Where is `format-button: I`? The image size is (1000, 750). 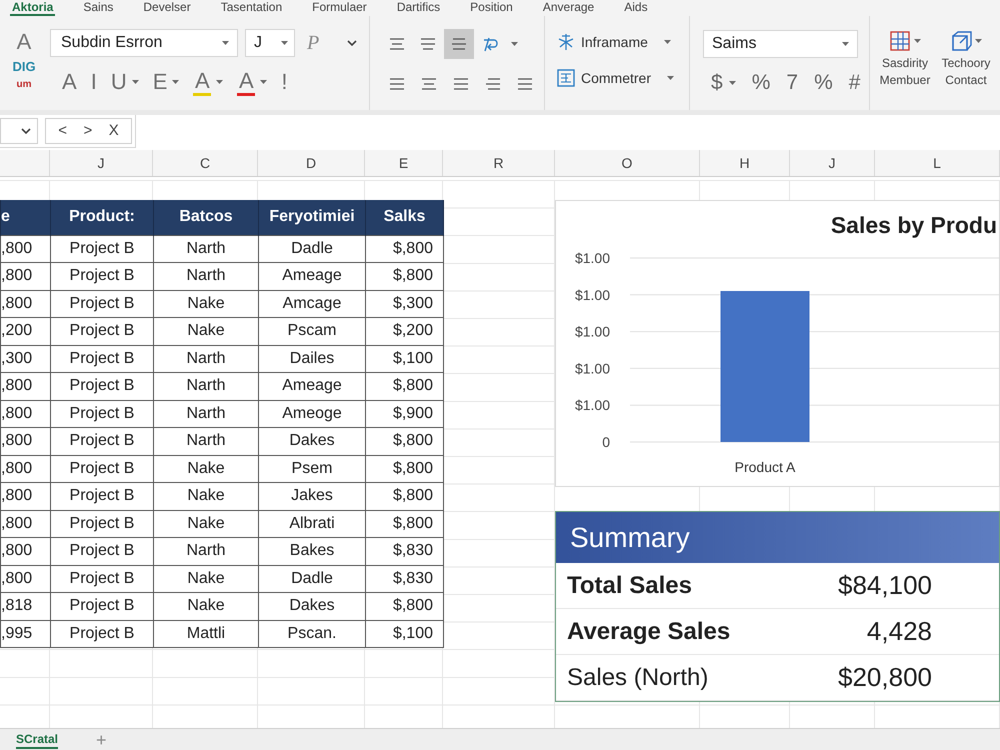 format-button: I is located at coordinates (93, 82).